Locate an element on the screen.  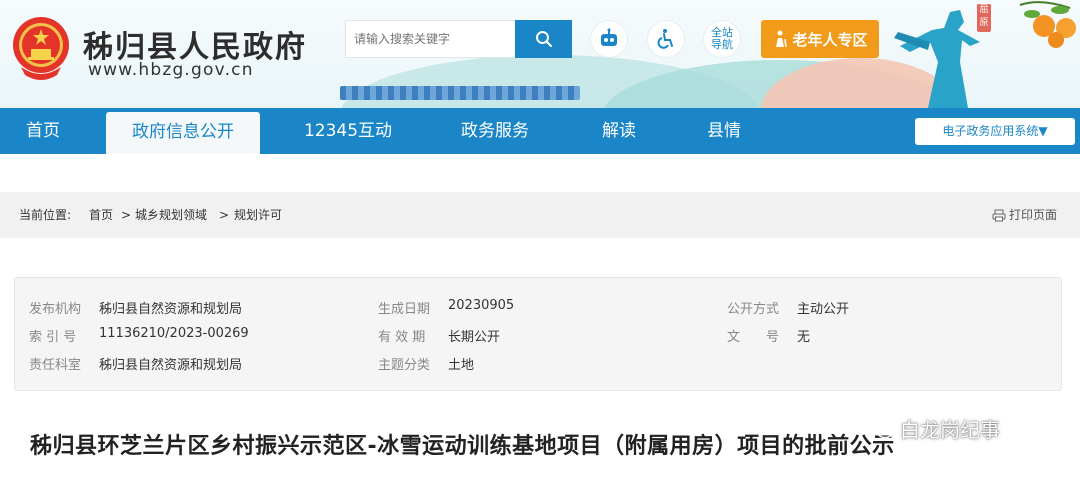
print-page-label: 打印页面 is located at coordinates (1033, 215).